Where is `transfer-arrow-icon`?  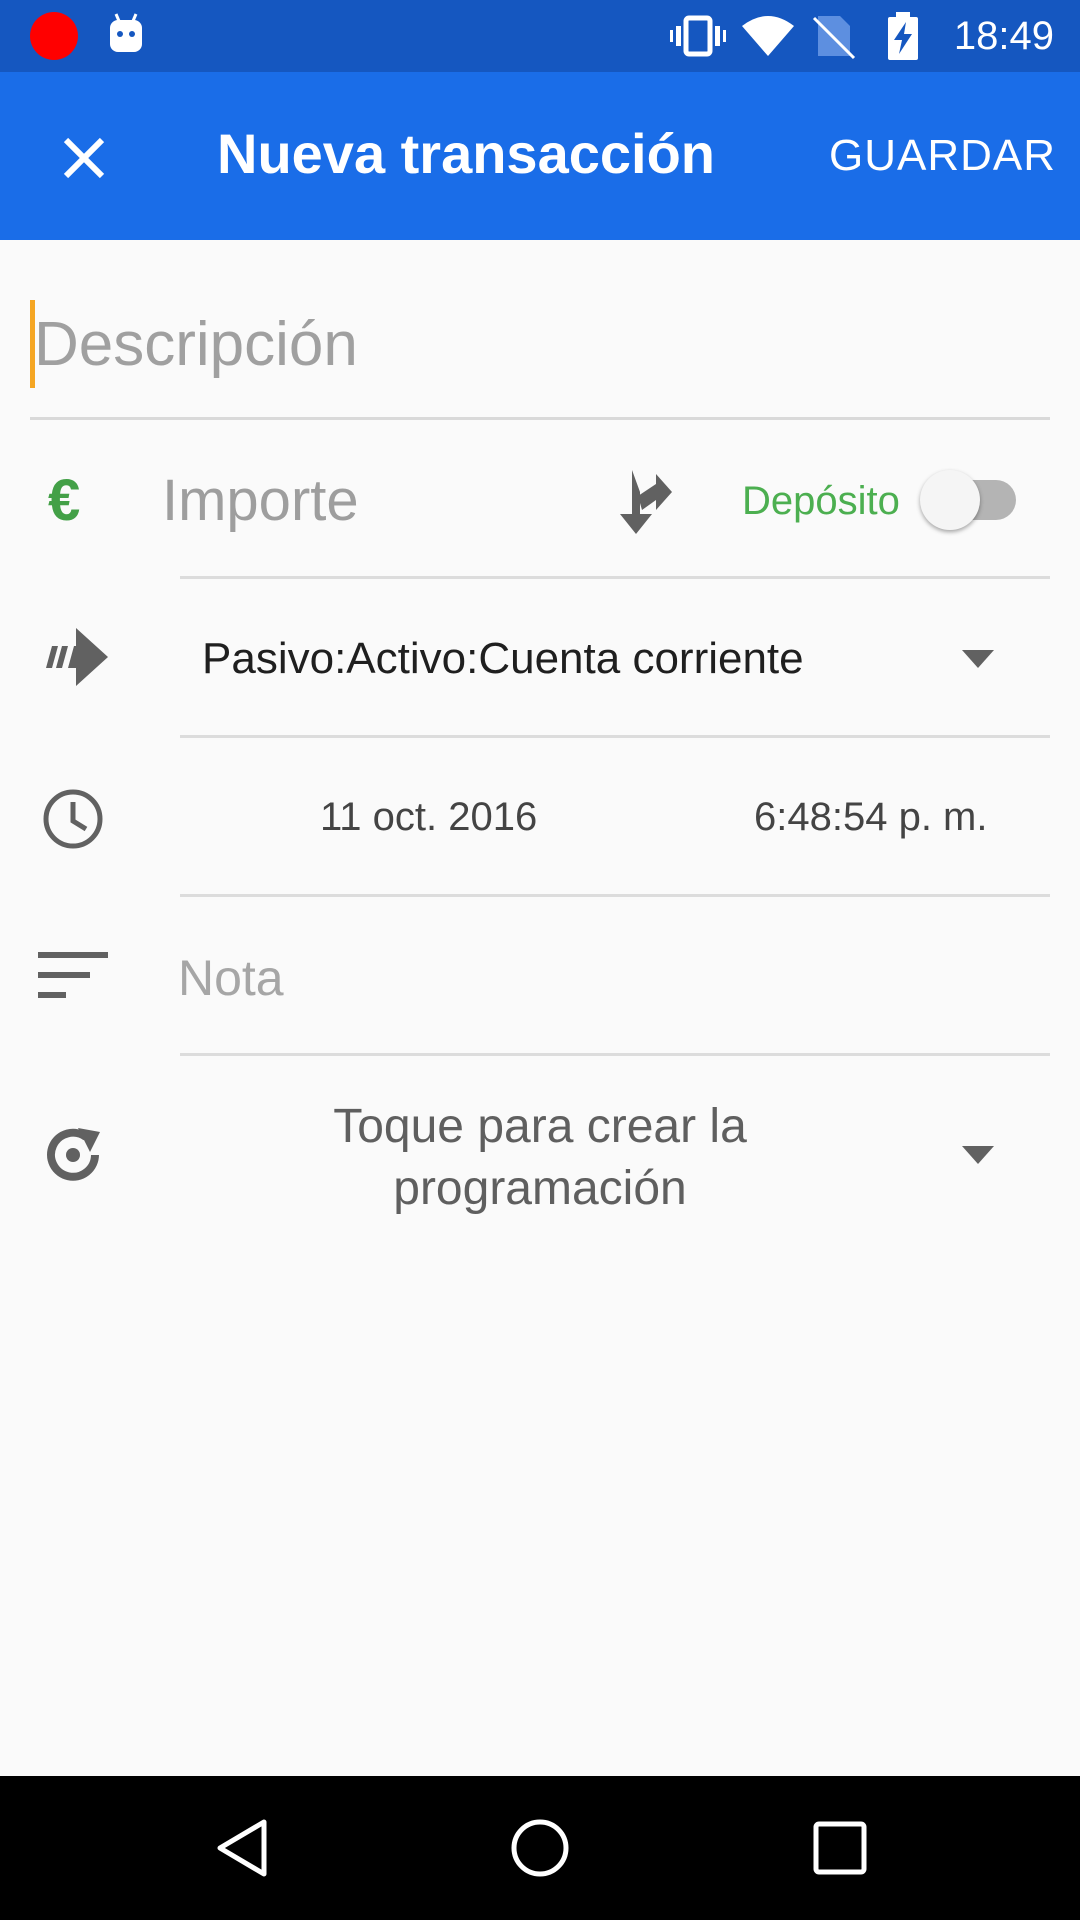
transfer-arrow-icon is located at coordinates (77, 657).